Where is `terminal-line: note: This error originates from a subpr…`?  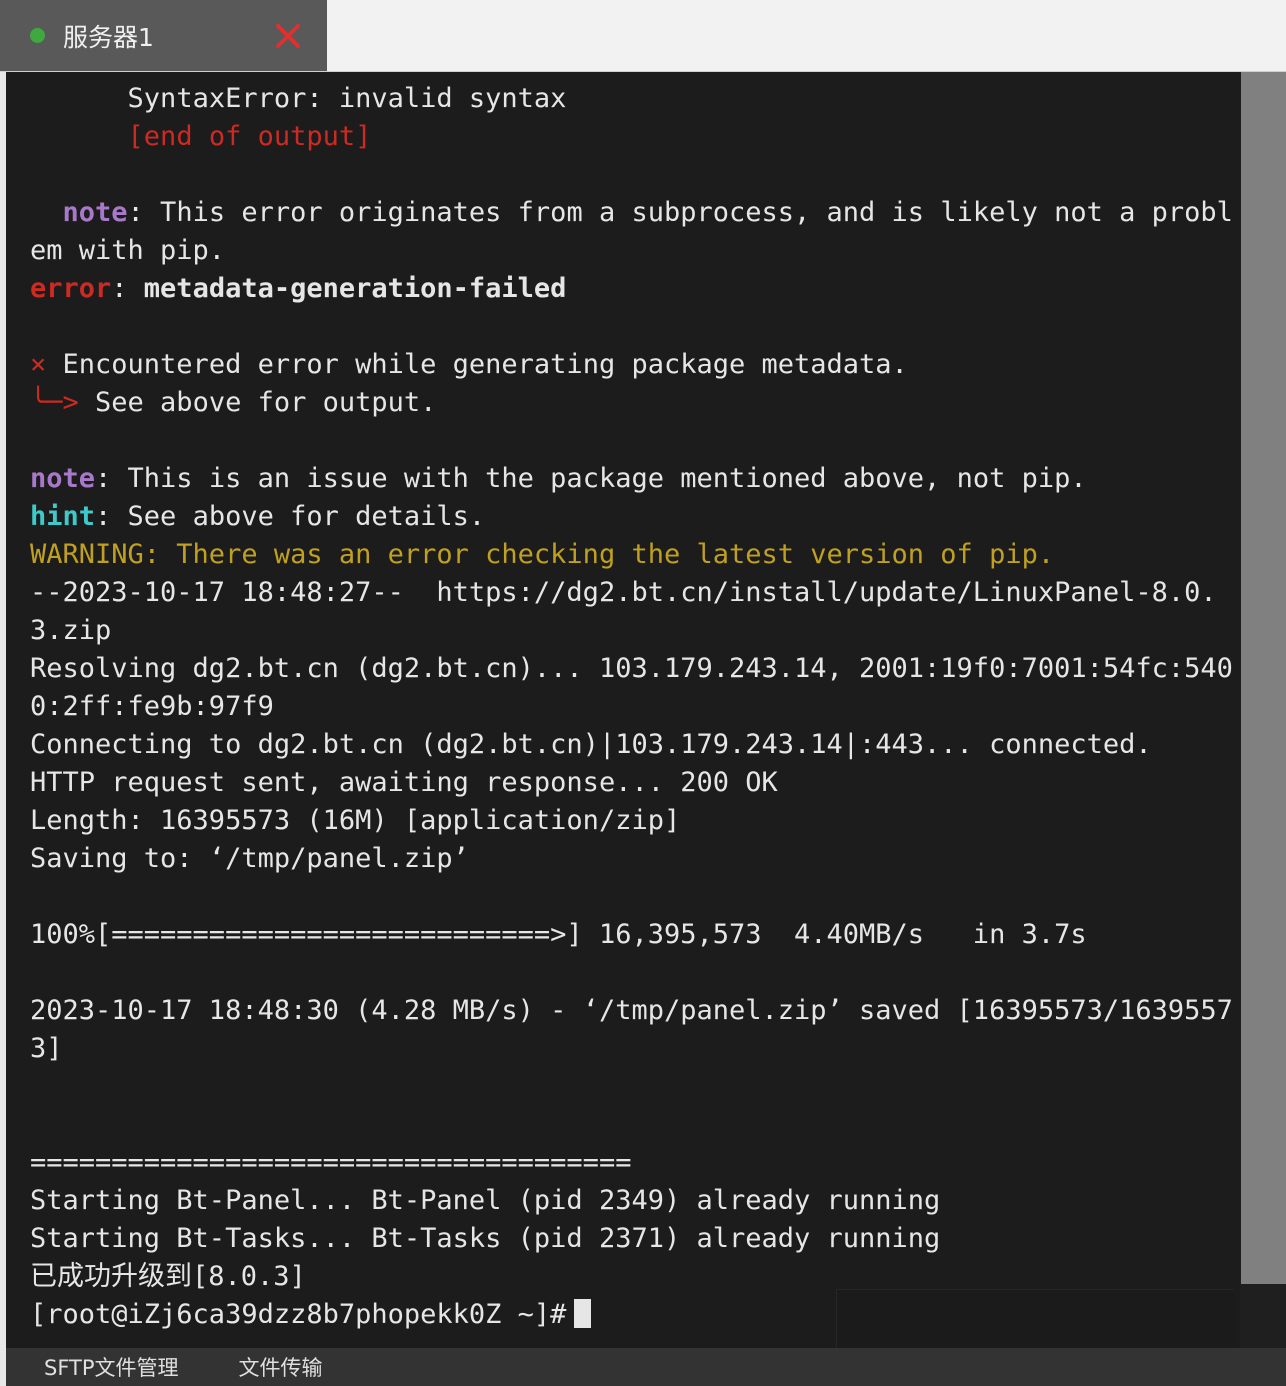
terminal-line: note: This error originates from a subpr… is located at coordinates (635, 232).